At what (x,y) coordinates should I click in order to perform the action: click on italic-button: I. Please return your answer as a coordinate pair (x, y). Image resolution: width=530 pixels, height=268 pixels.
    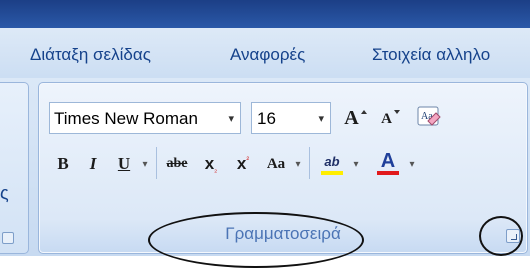
    Looking at the image, I should click on (93, 164).